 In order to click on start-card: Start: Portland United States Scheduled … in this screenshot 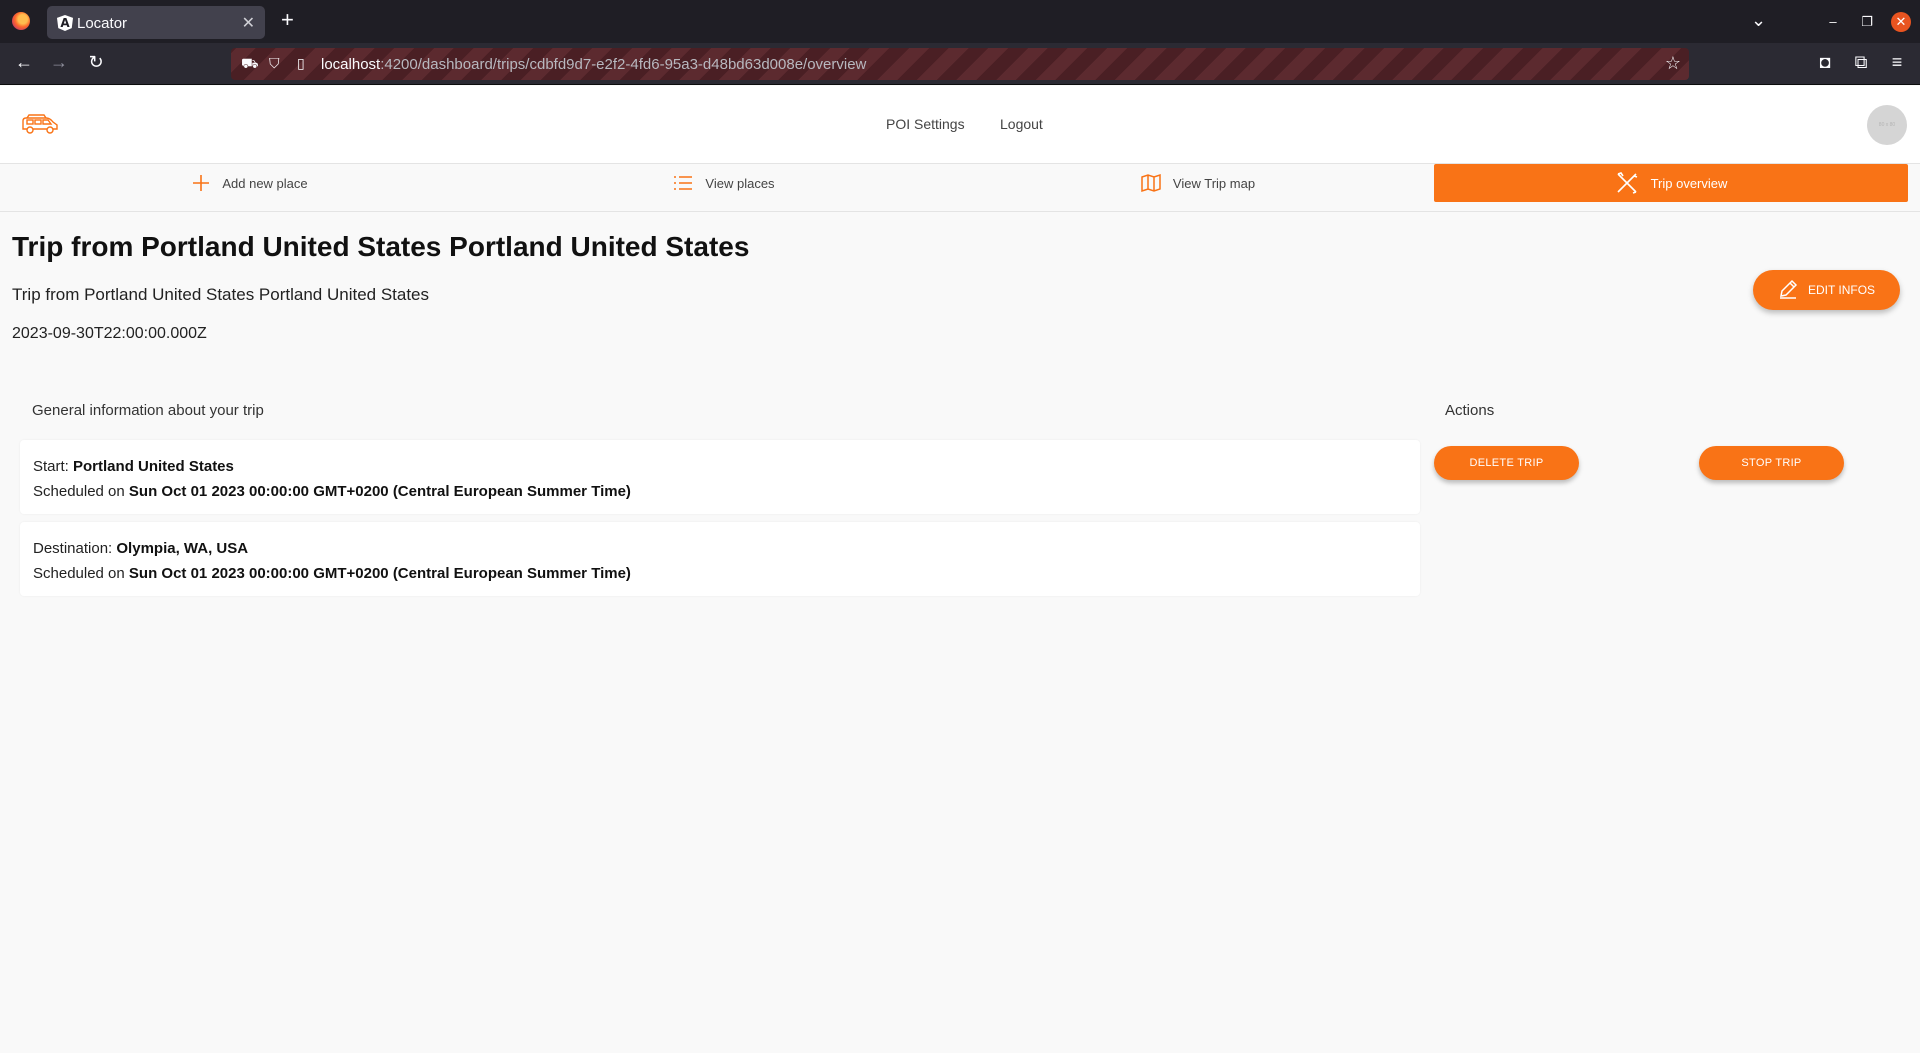, I will do `click(720, 477)`.